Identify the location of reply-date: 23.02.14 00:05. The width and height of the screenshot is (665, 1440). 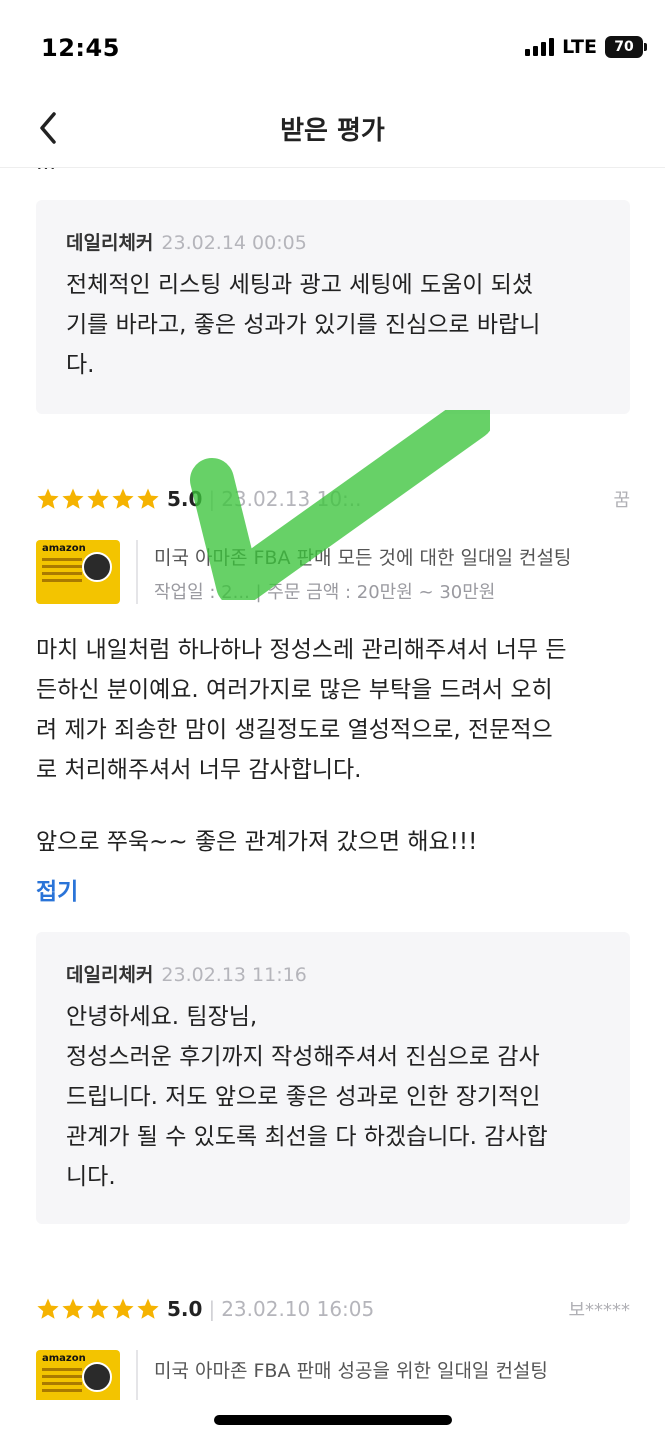
(234, 243).